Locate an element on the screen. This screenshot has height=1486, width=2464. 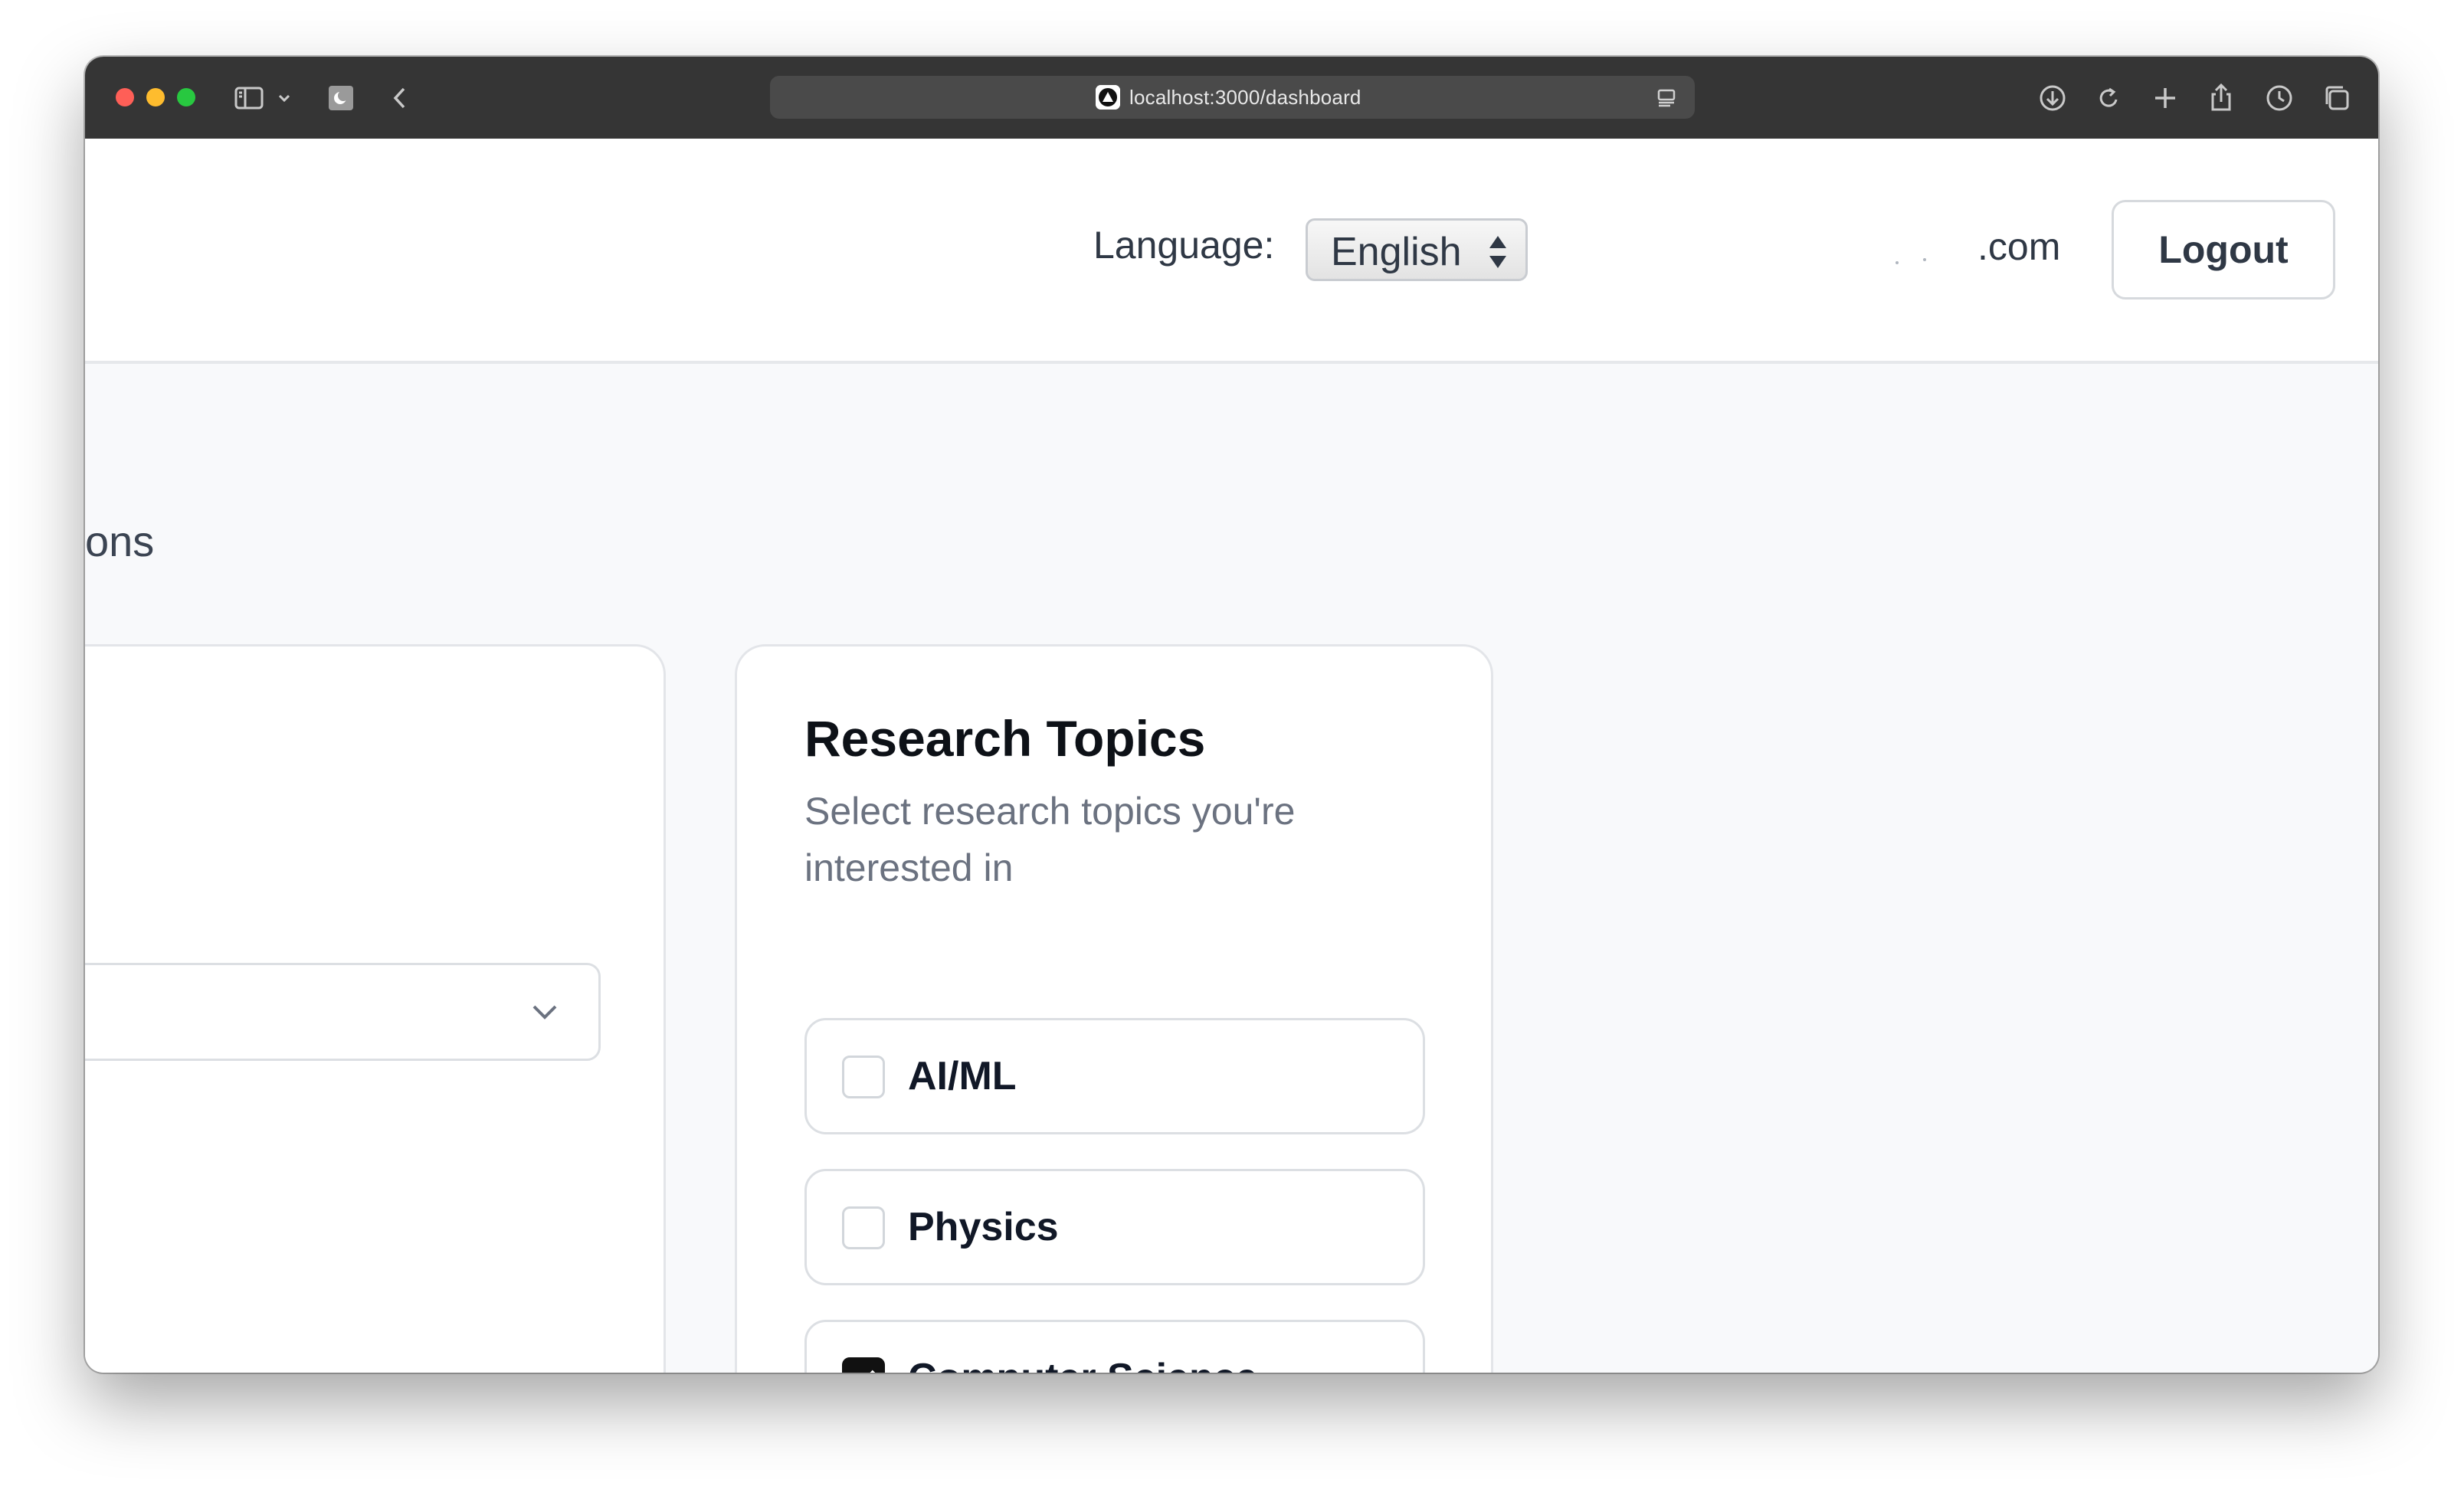
topic-checkbox-checked is located at coordinates (863, 1365).